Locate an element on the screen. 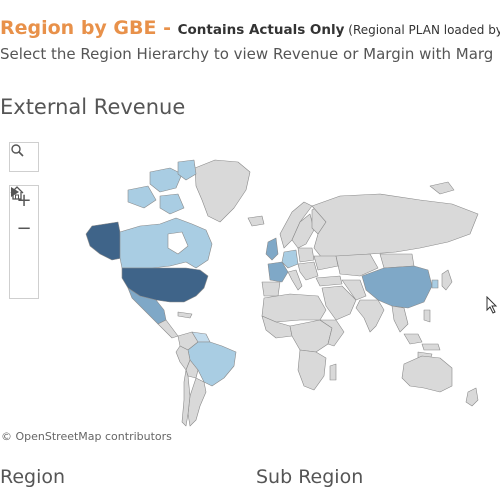  country-southern-africa is located at coordinates (312, 370).